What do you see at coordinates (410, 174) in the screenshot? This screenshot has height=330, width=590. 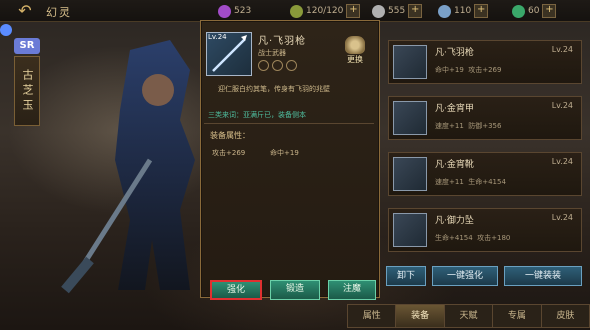 I see `boots-icon` at bounding box center [410, 174].